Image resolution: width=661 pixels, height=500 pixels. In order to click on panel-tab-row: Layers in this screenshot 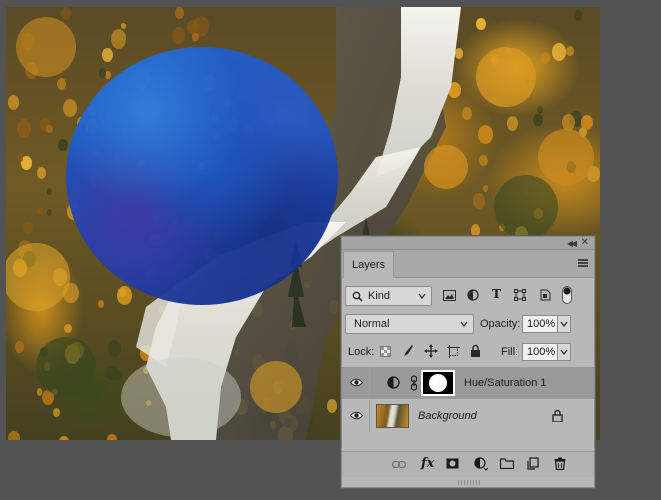, I will do `click(468, 264)`.